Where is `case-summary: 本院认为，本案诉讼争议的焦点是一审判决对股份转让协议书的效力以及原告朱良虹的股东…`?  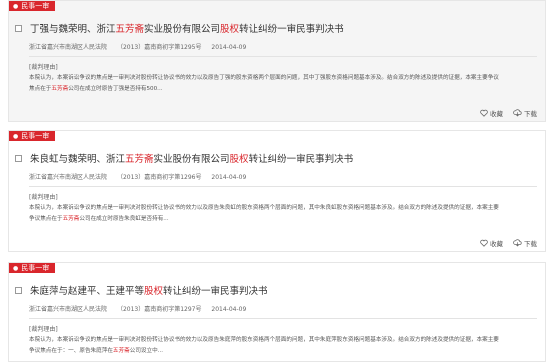
case-summary: 本院认为，本案诉讼争议的焦点是一审判决对股份转让协议书的效力以及原告朱良虹的股东… is located at coordinates (266, 213).